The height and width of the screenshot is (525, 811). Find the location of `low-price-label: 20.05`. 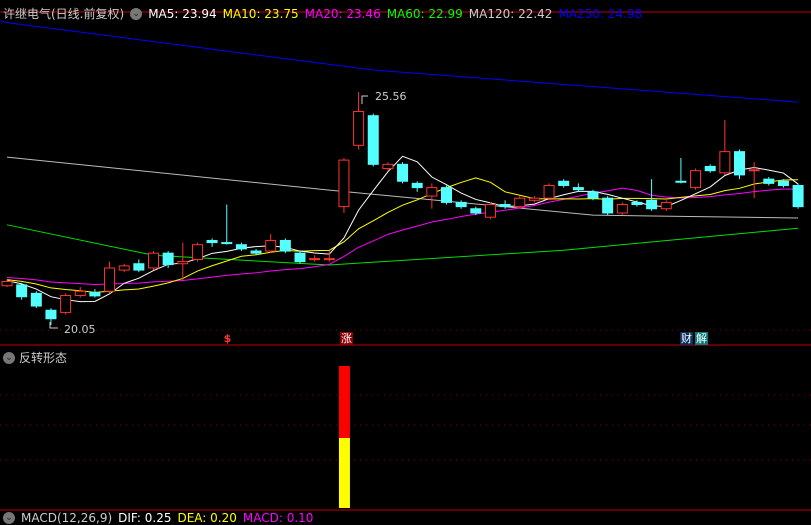

low-price-label: 20.05 is located at coordinates (80, 329).